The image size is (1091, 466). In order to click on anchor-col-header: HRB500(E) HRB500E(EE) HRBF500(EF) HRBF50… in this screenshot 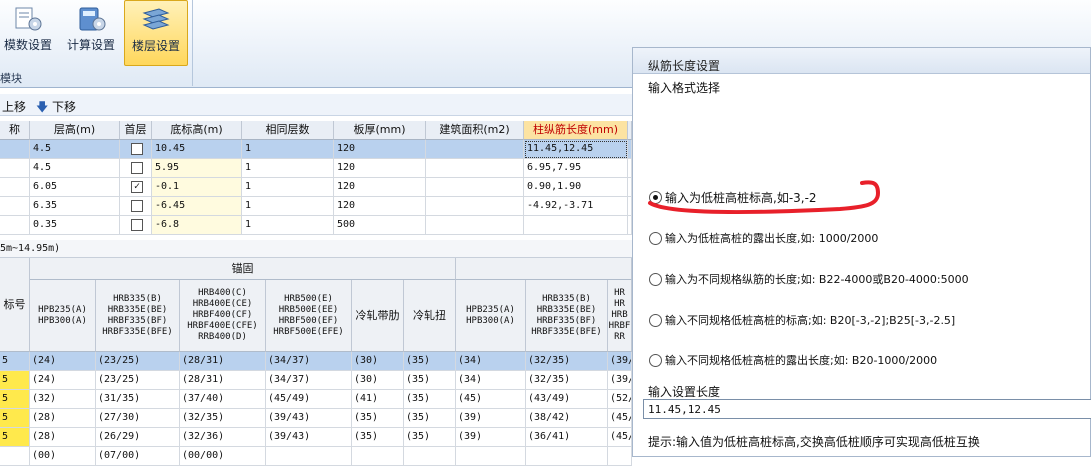, I will do `click(309, 316)`.